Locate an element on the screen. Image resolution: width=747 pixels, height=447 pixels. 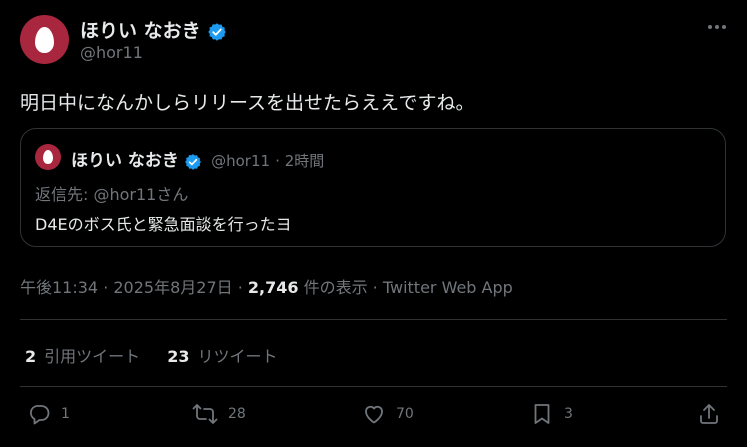
quote-text: D4Eのボス氏と緊急面談を行ったヨ is located at coordinates (163, 224).